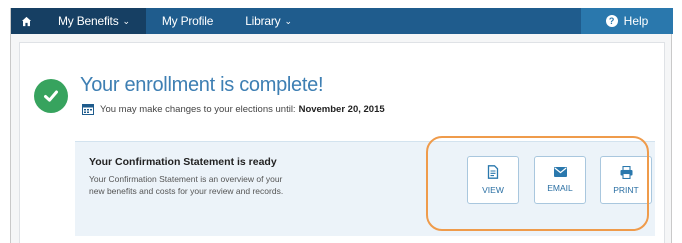 This screenshot has width=682, height=243. I want to click on action-highlight-ring, so click(537, 183).